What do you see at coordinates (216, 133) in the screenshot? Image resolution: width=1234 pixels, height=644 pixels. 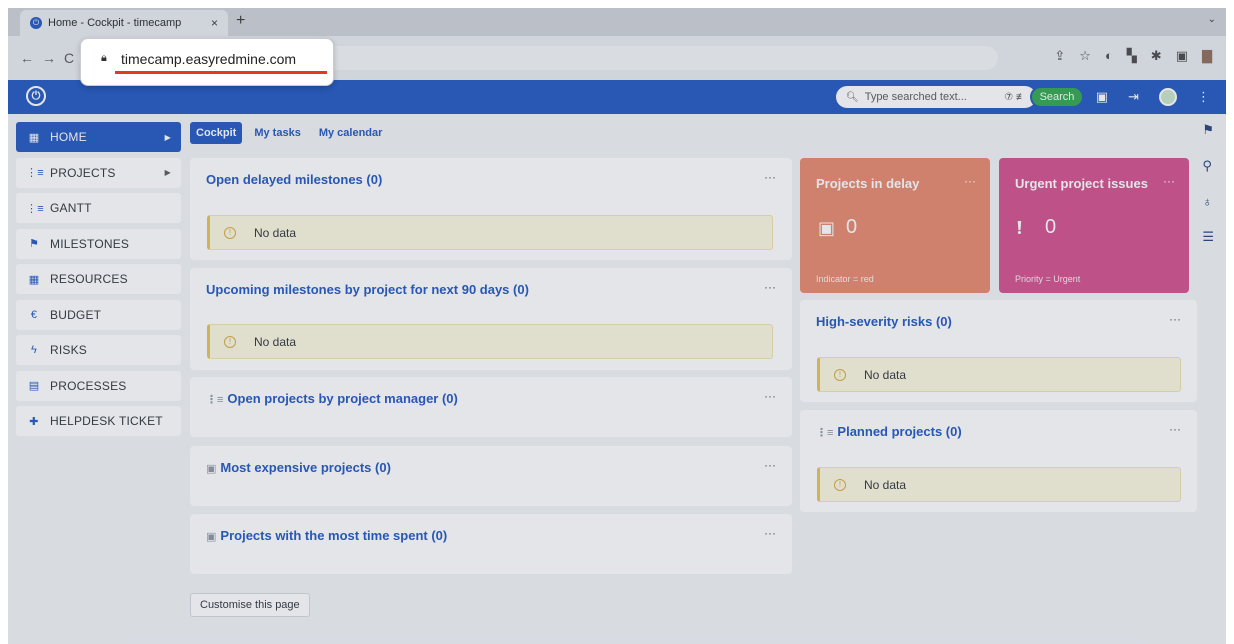 I see `tab-cockpit: Cockpit` at bounding box center [216, 133].